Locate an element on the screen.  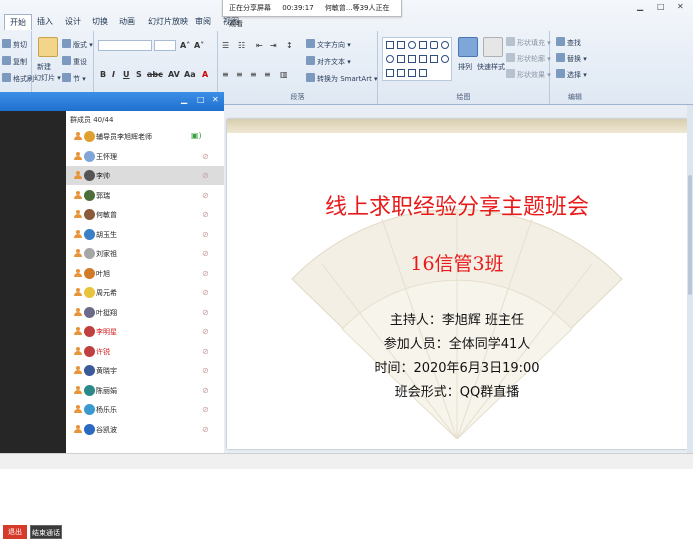
qq-close-icon: ✕ is located at coordinates (215, 99).